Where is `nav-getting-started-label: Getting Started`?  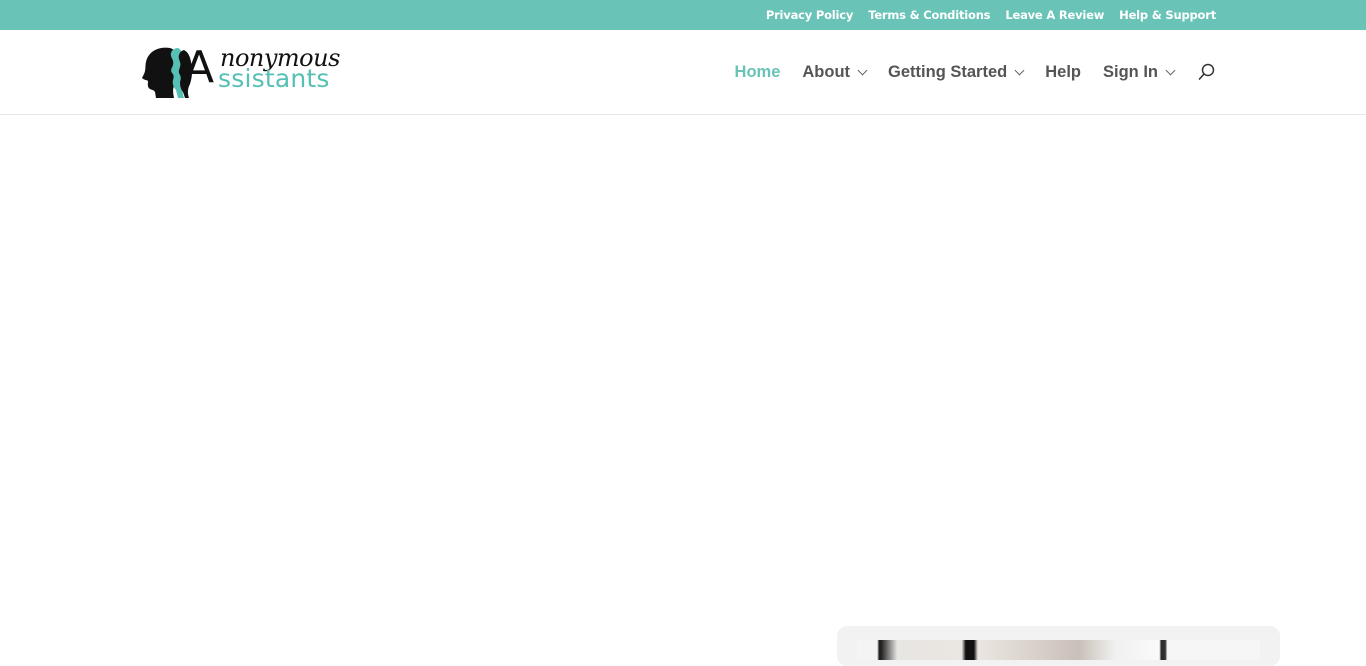 nav-getting-started-label: Getting Started is located at coordinates (948, 71).